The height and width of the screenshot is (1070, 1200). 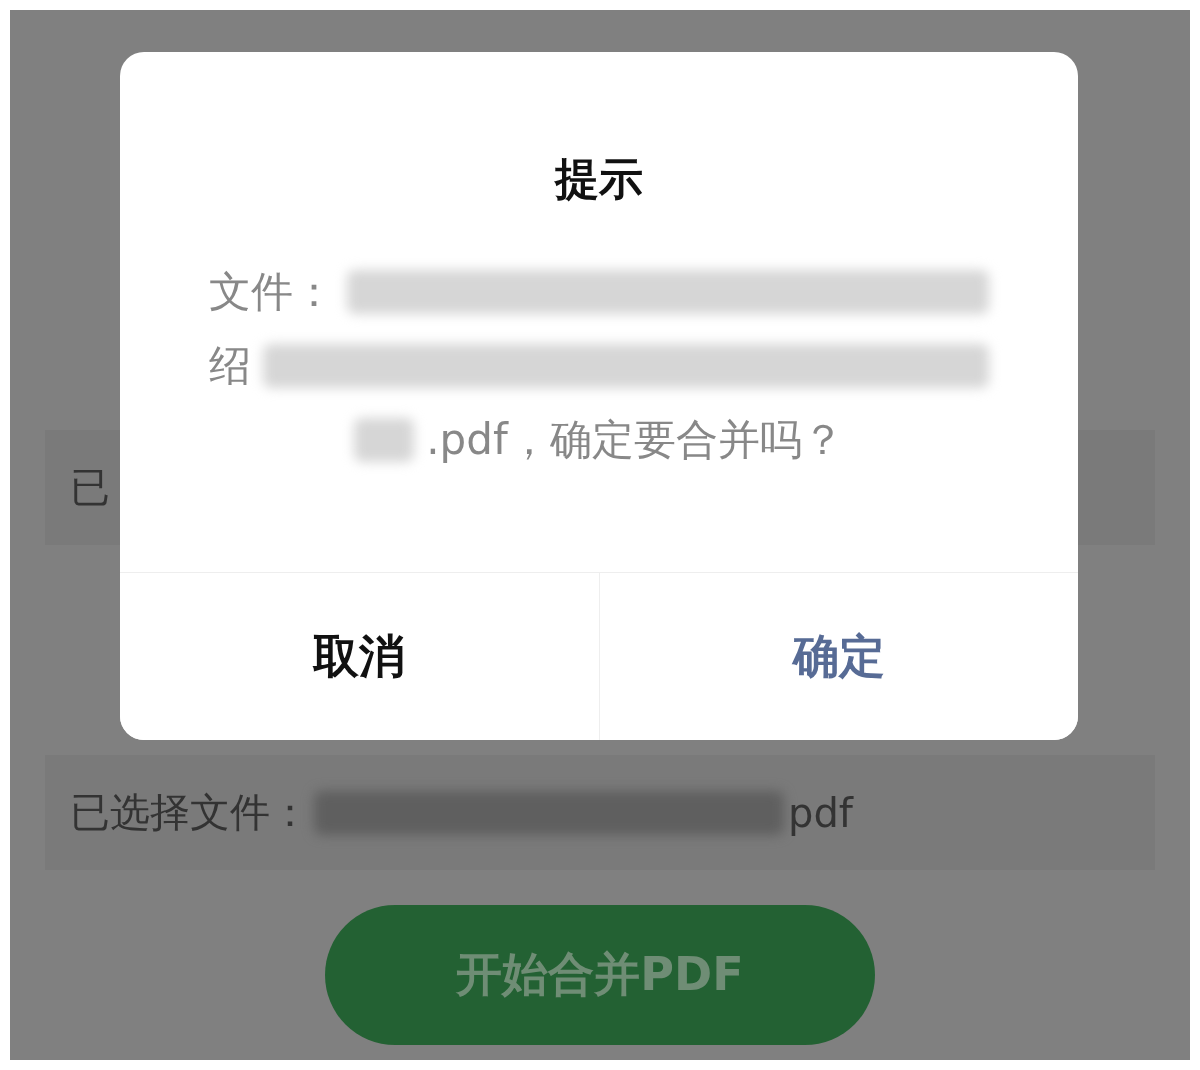 What do you see at coordinates (599, 179) in the screenshot?
I see `dialog-title: 提示` at bounding box center [599, 179].